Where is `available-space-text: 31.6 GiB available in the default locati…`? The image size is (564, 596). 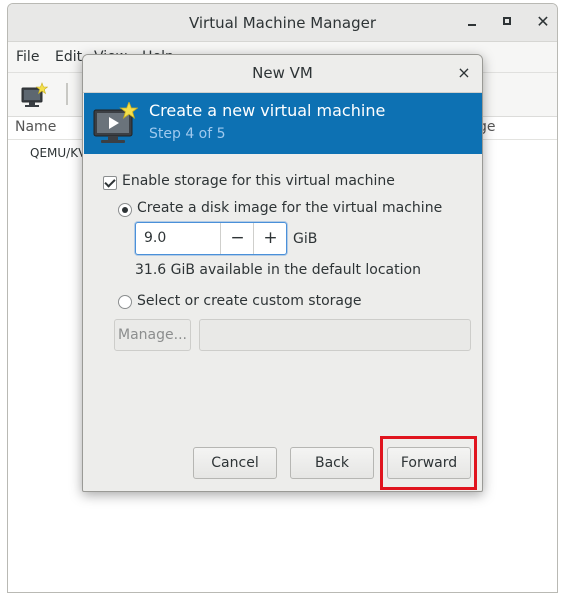
available-space-text: 31.6 GiB available in the default locati… is located at coordinates (278, 270).